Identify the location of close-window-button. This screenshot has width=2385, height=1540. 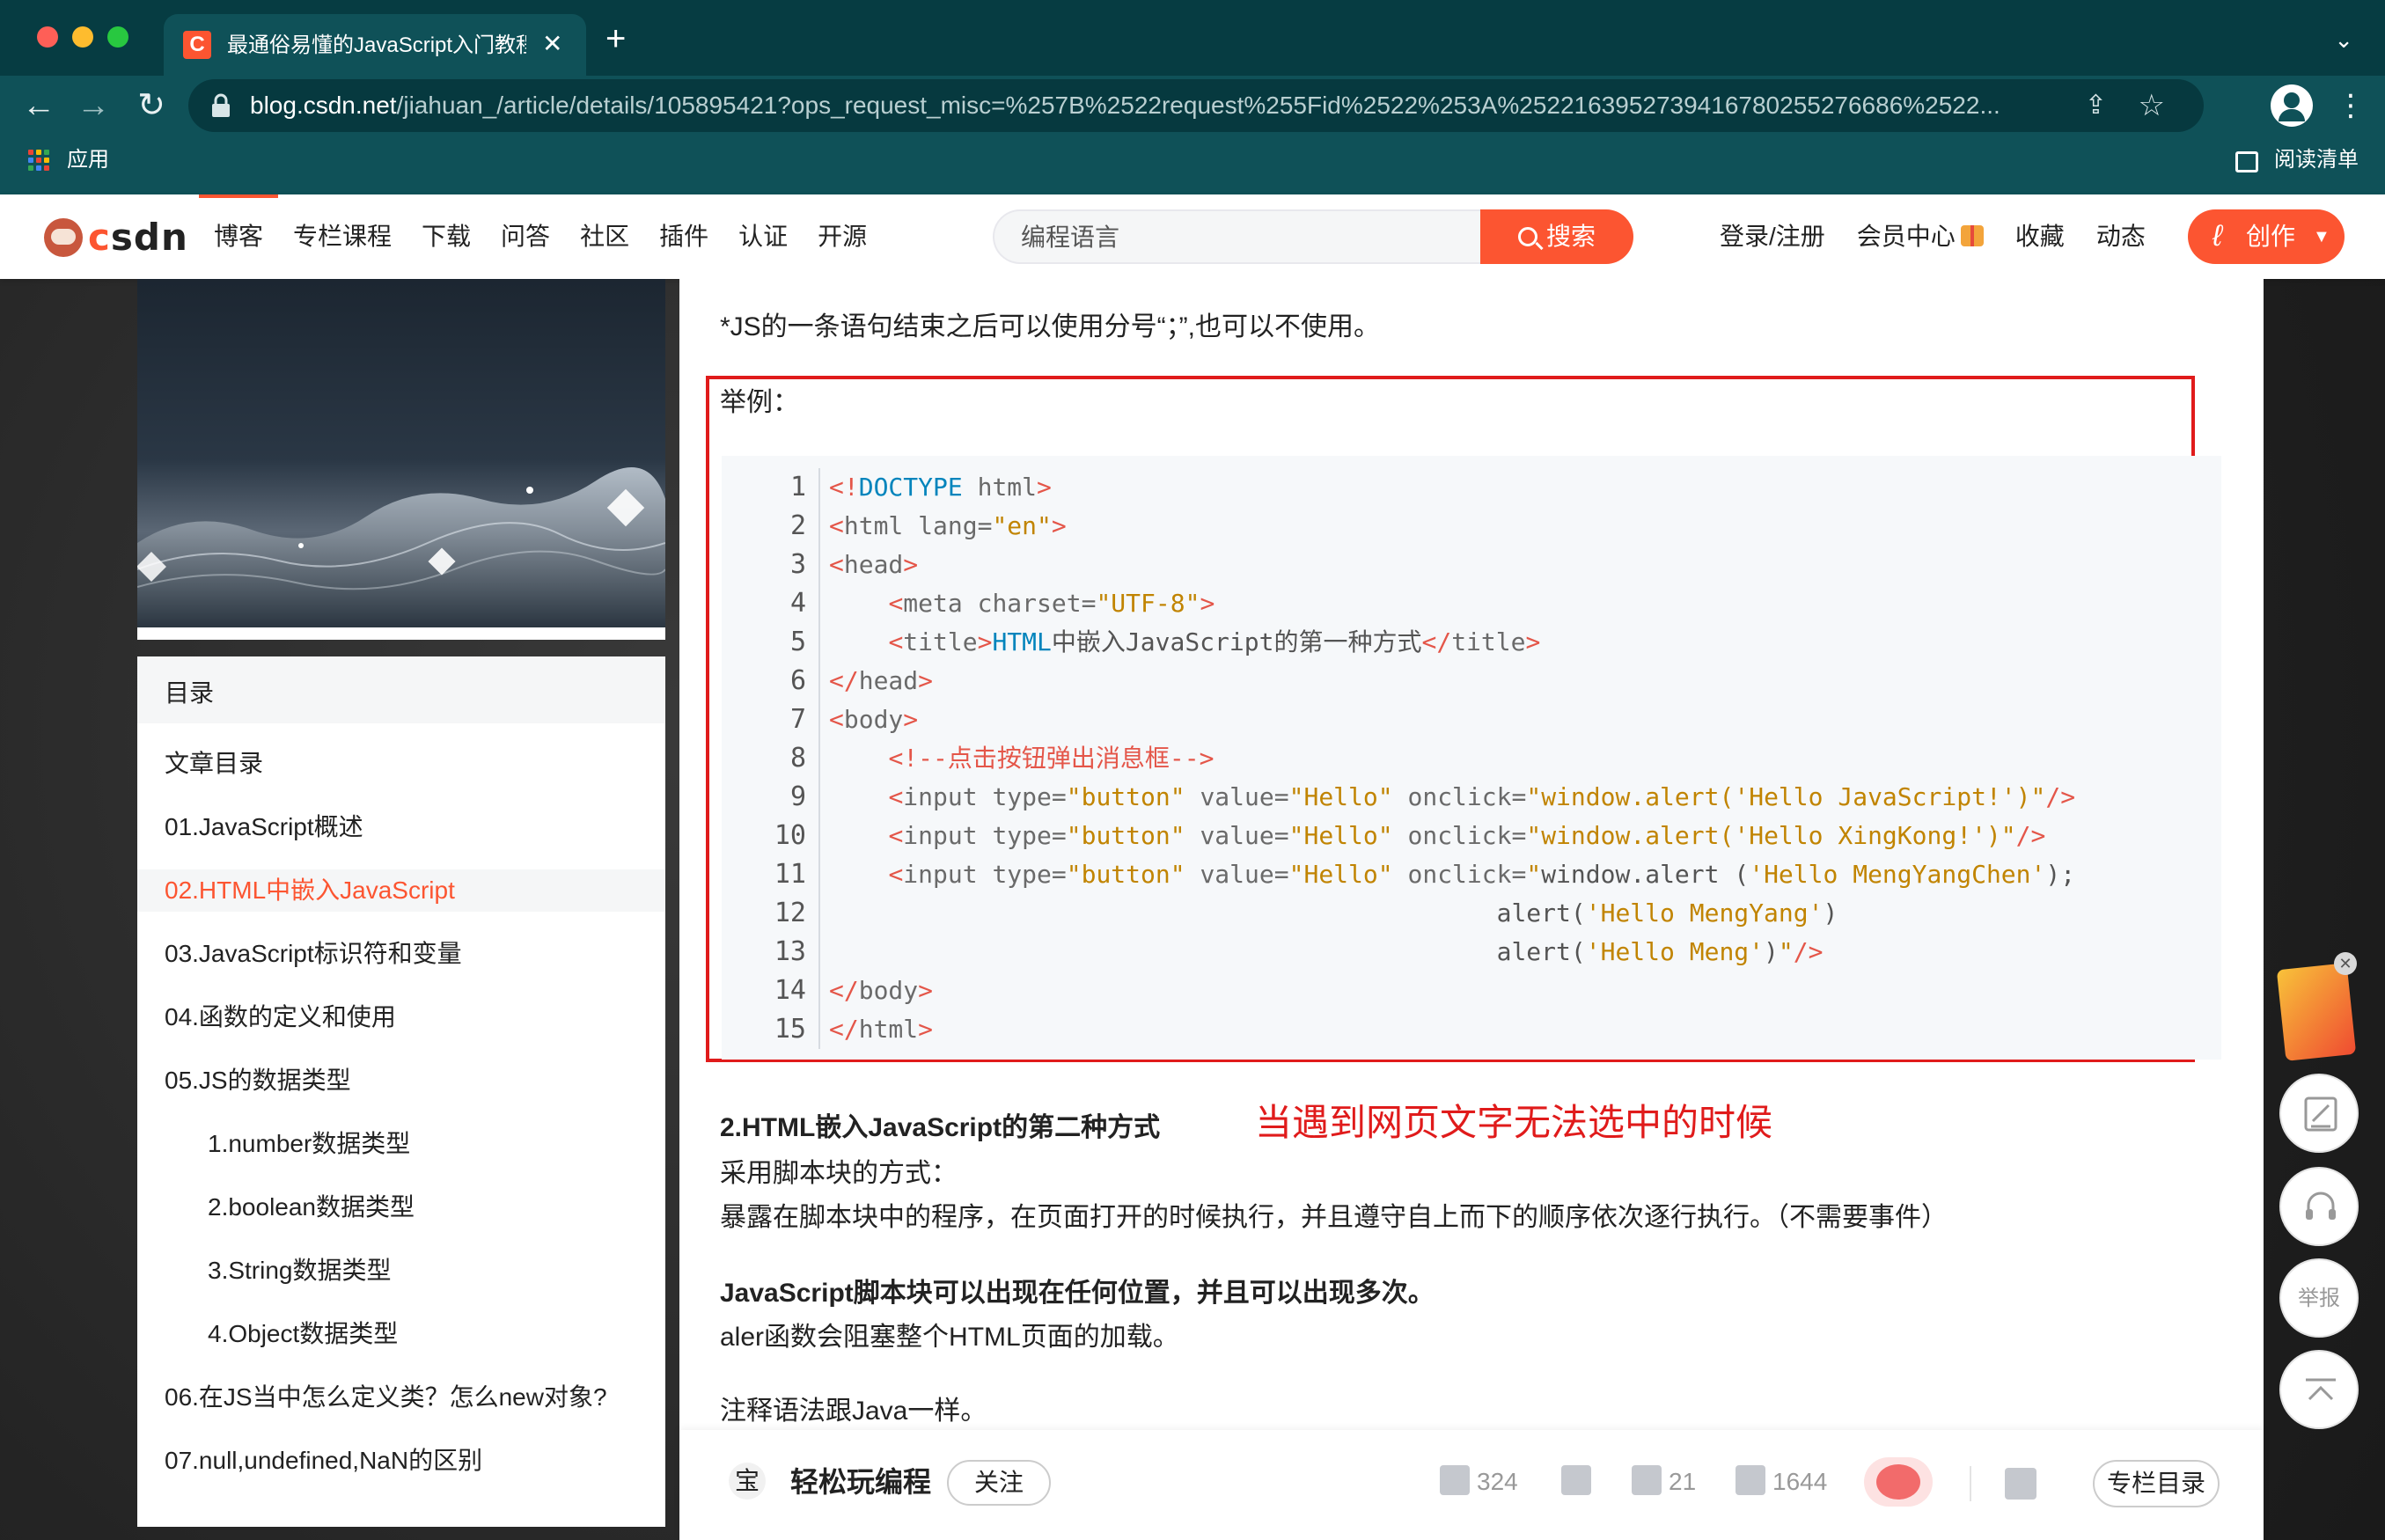
(47, 37).